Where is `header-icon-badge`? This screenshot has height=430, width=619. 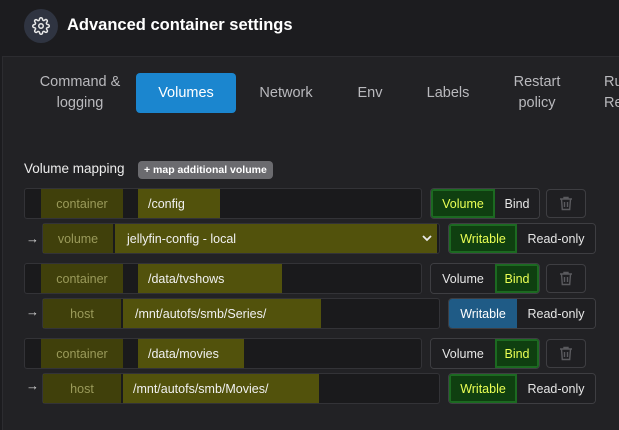 header-icon-badge is located at coordinates (41, 26).